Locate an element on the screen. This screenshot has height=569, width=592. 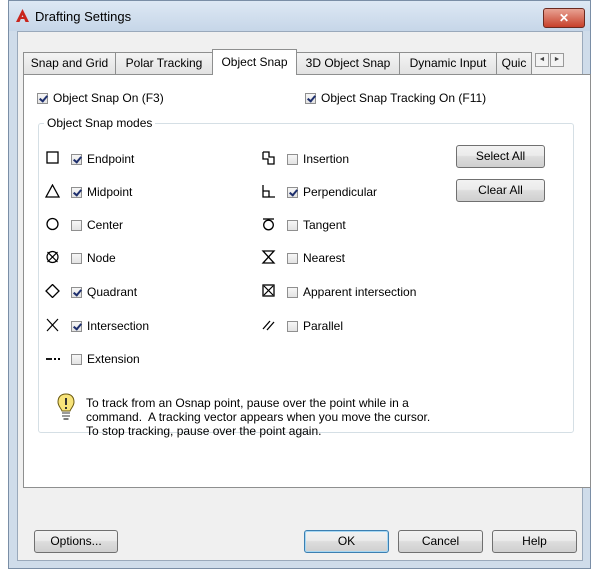
nearest-option: Nearest is located at coordinates (316, 258).